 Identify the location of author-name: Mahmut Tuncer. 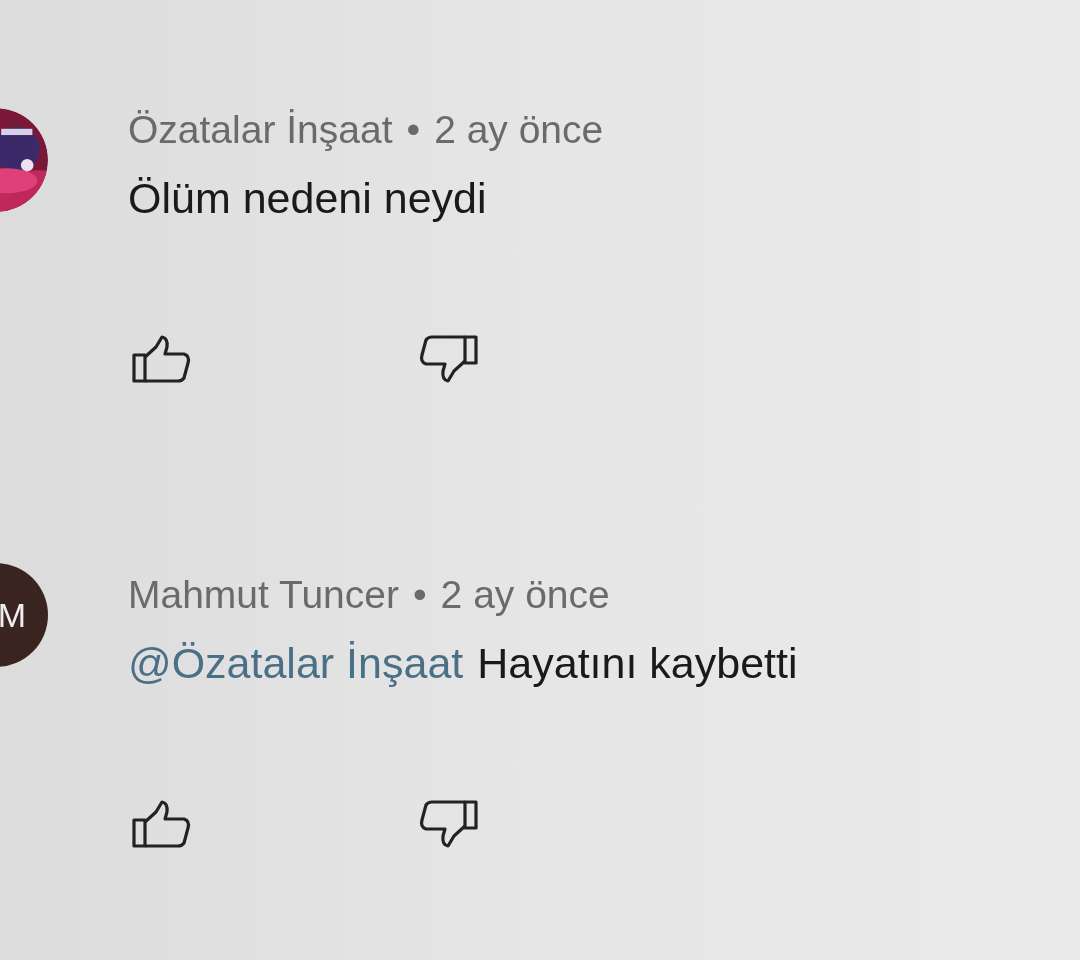
(263, 595).